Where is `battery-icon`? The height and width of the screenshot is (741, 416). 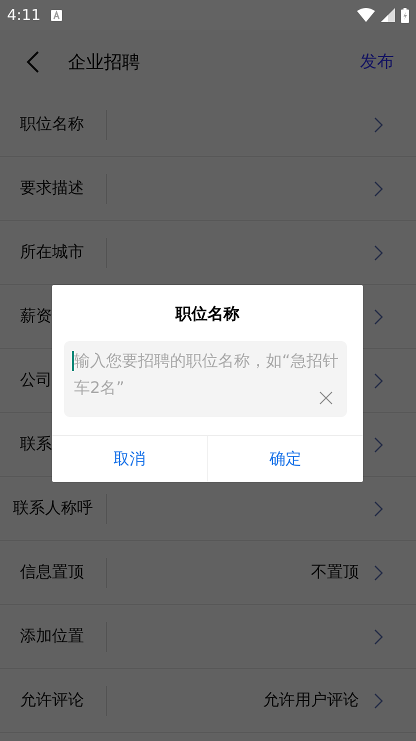
battery-icon is located at coordinates (405, 15).